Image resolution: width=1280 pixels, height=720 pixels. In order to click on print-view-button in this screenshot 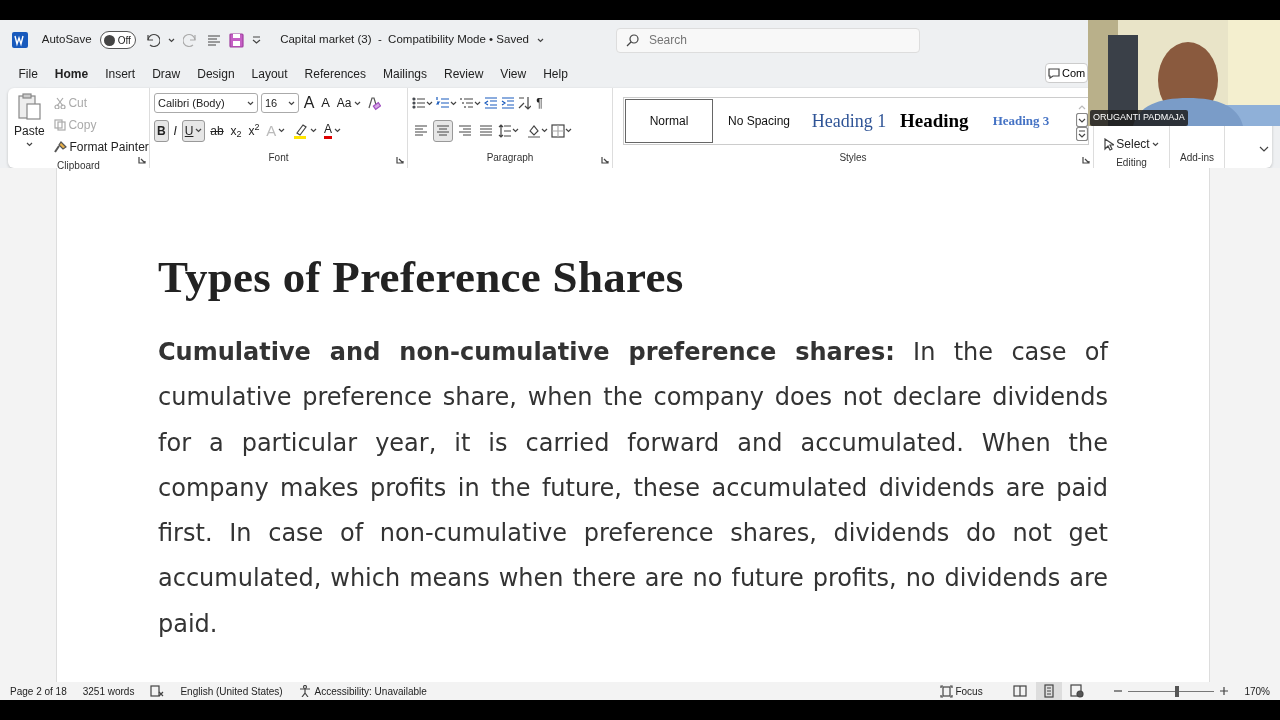, I will do `click(1048, 691)`.